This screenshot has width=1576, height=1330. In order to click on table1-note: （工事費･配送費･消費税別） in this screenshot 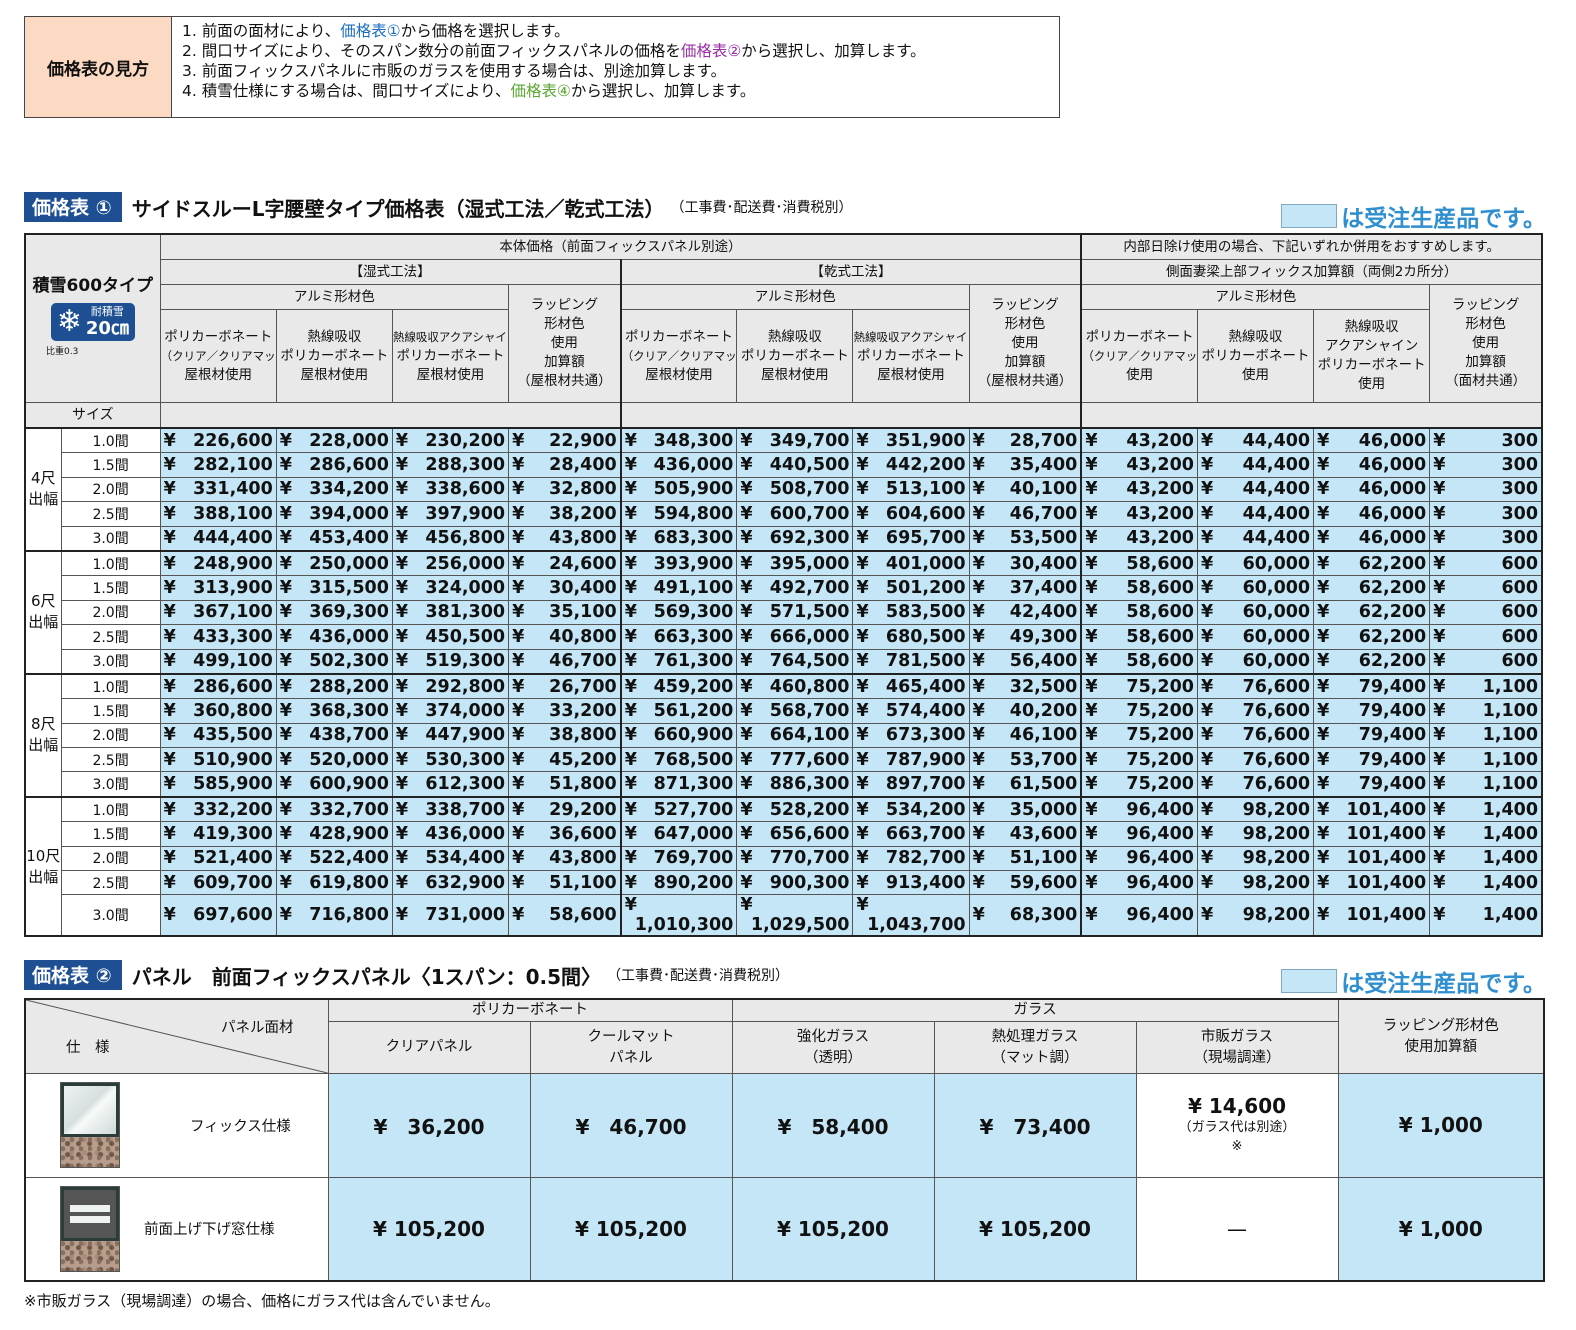, I will do `click(761, 208)`.